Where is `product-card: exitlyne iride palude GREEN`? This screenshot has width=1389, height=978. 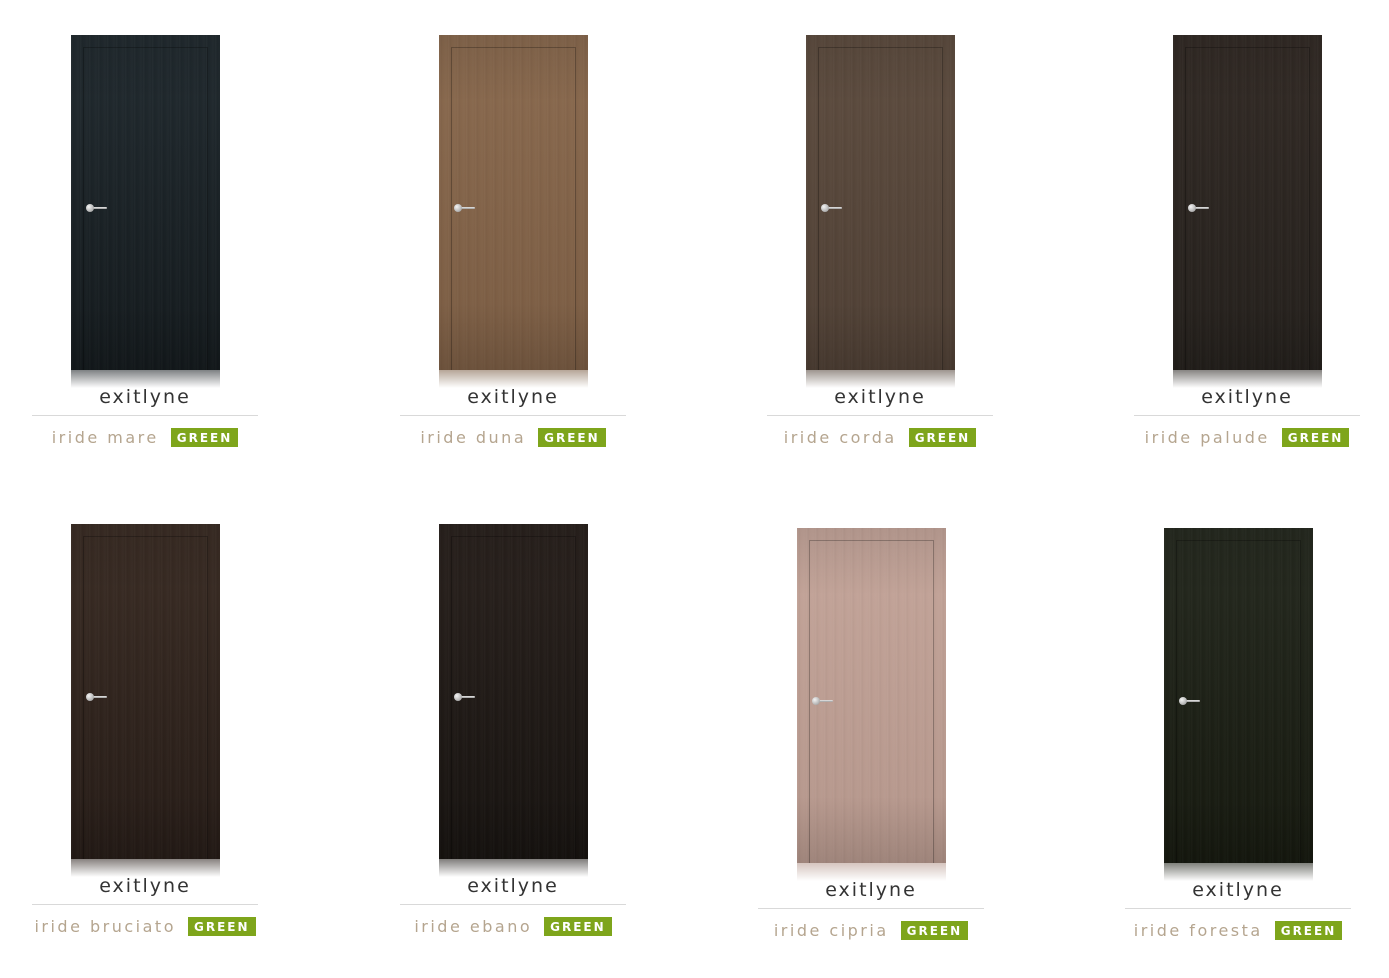
product-card: exitlyne iride palude GREEN is located at coordinates (1247, 241).